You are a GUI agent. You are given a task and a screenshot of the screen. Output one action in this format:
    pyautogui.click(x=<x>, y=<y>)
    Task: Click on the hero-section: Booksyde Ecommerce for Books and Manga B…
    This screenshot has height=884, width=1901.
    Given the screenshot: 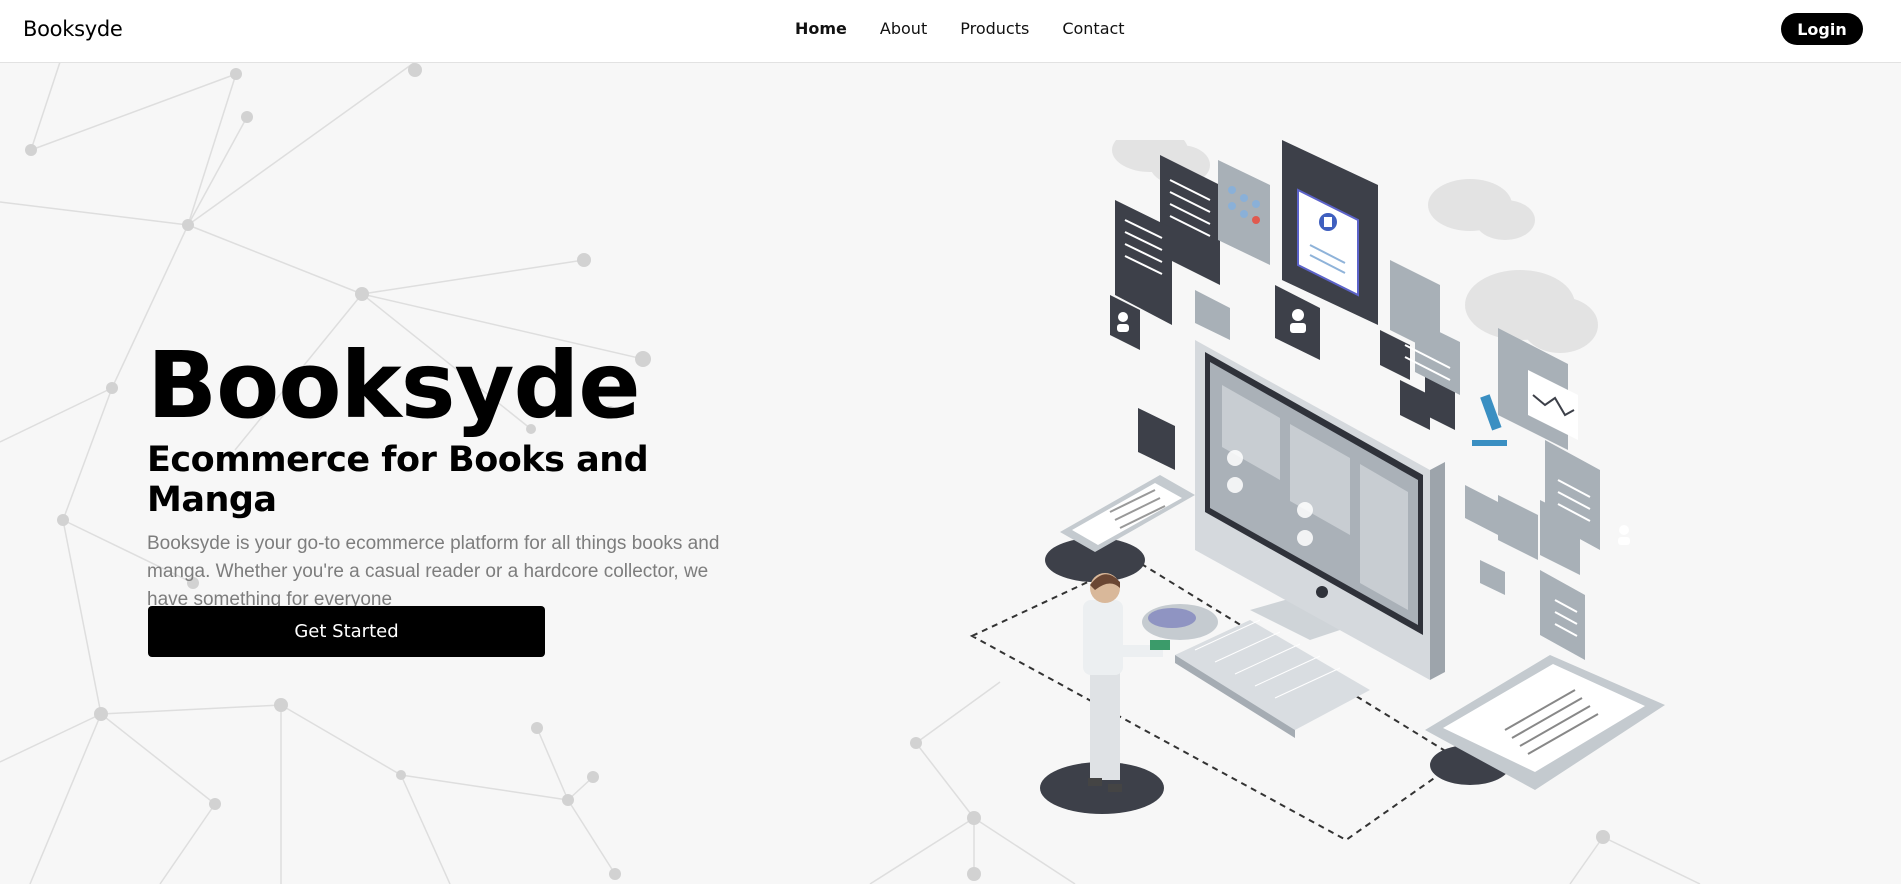 What is the action you would take?
    pyautogui.click(x=457, y=477)
    